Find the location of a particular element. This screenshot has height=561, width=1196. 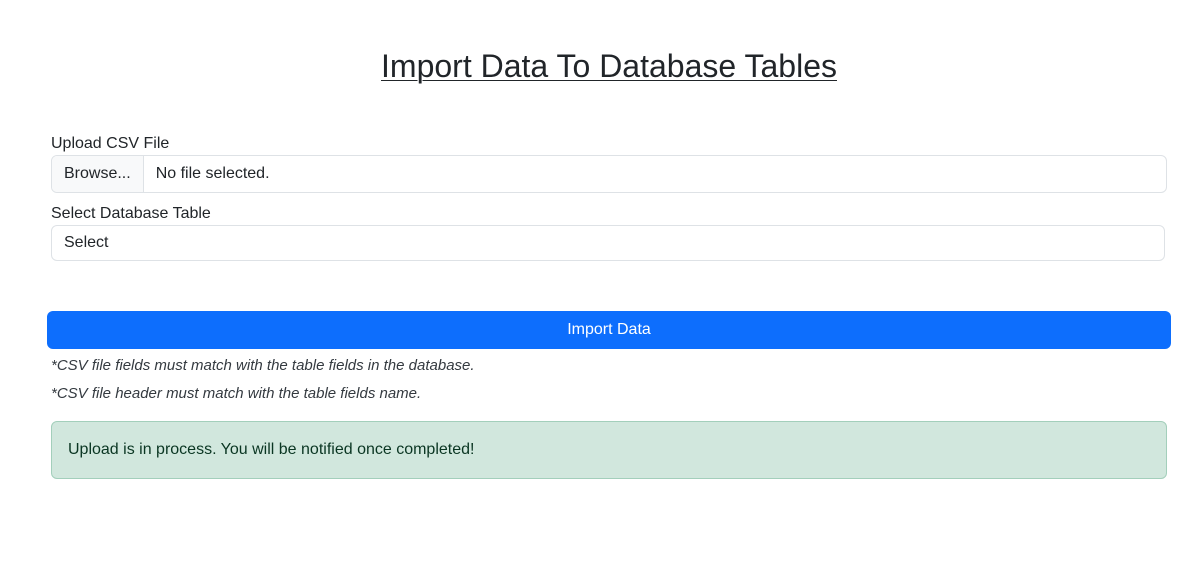

select-table-label: Select Database Table is located at coordinates (131, 213).